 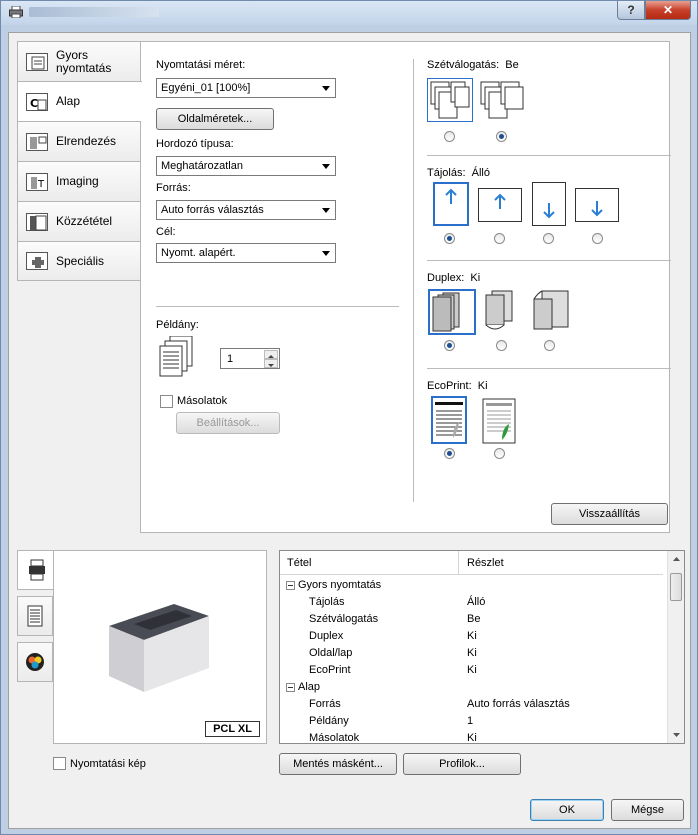 I want to click on duplex-off-radio, so click(x=449, y=345).